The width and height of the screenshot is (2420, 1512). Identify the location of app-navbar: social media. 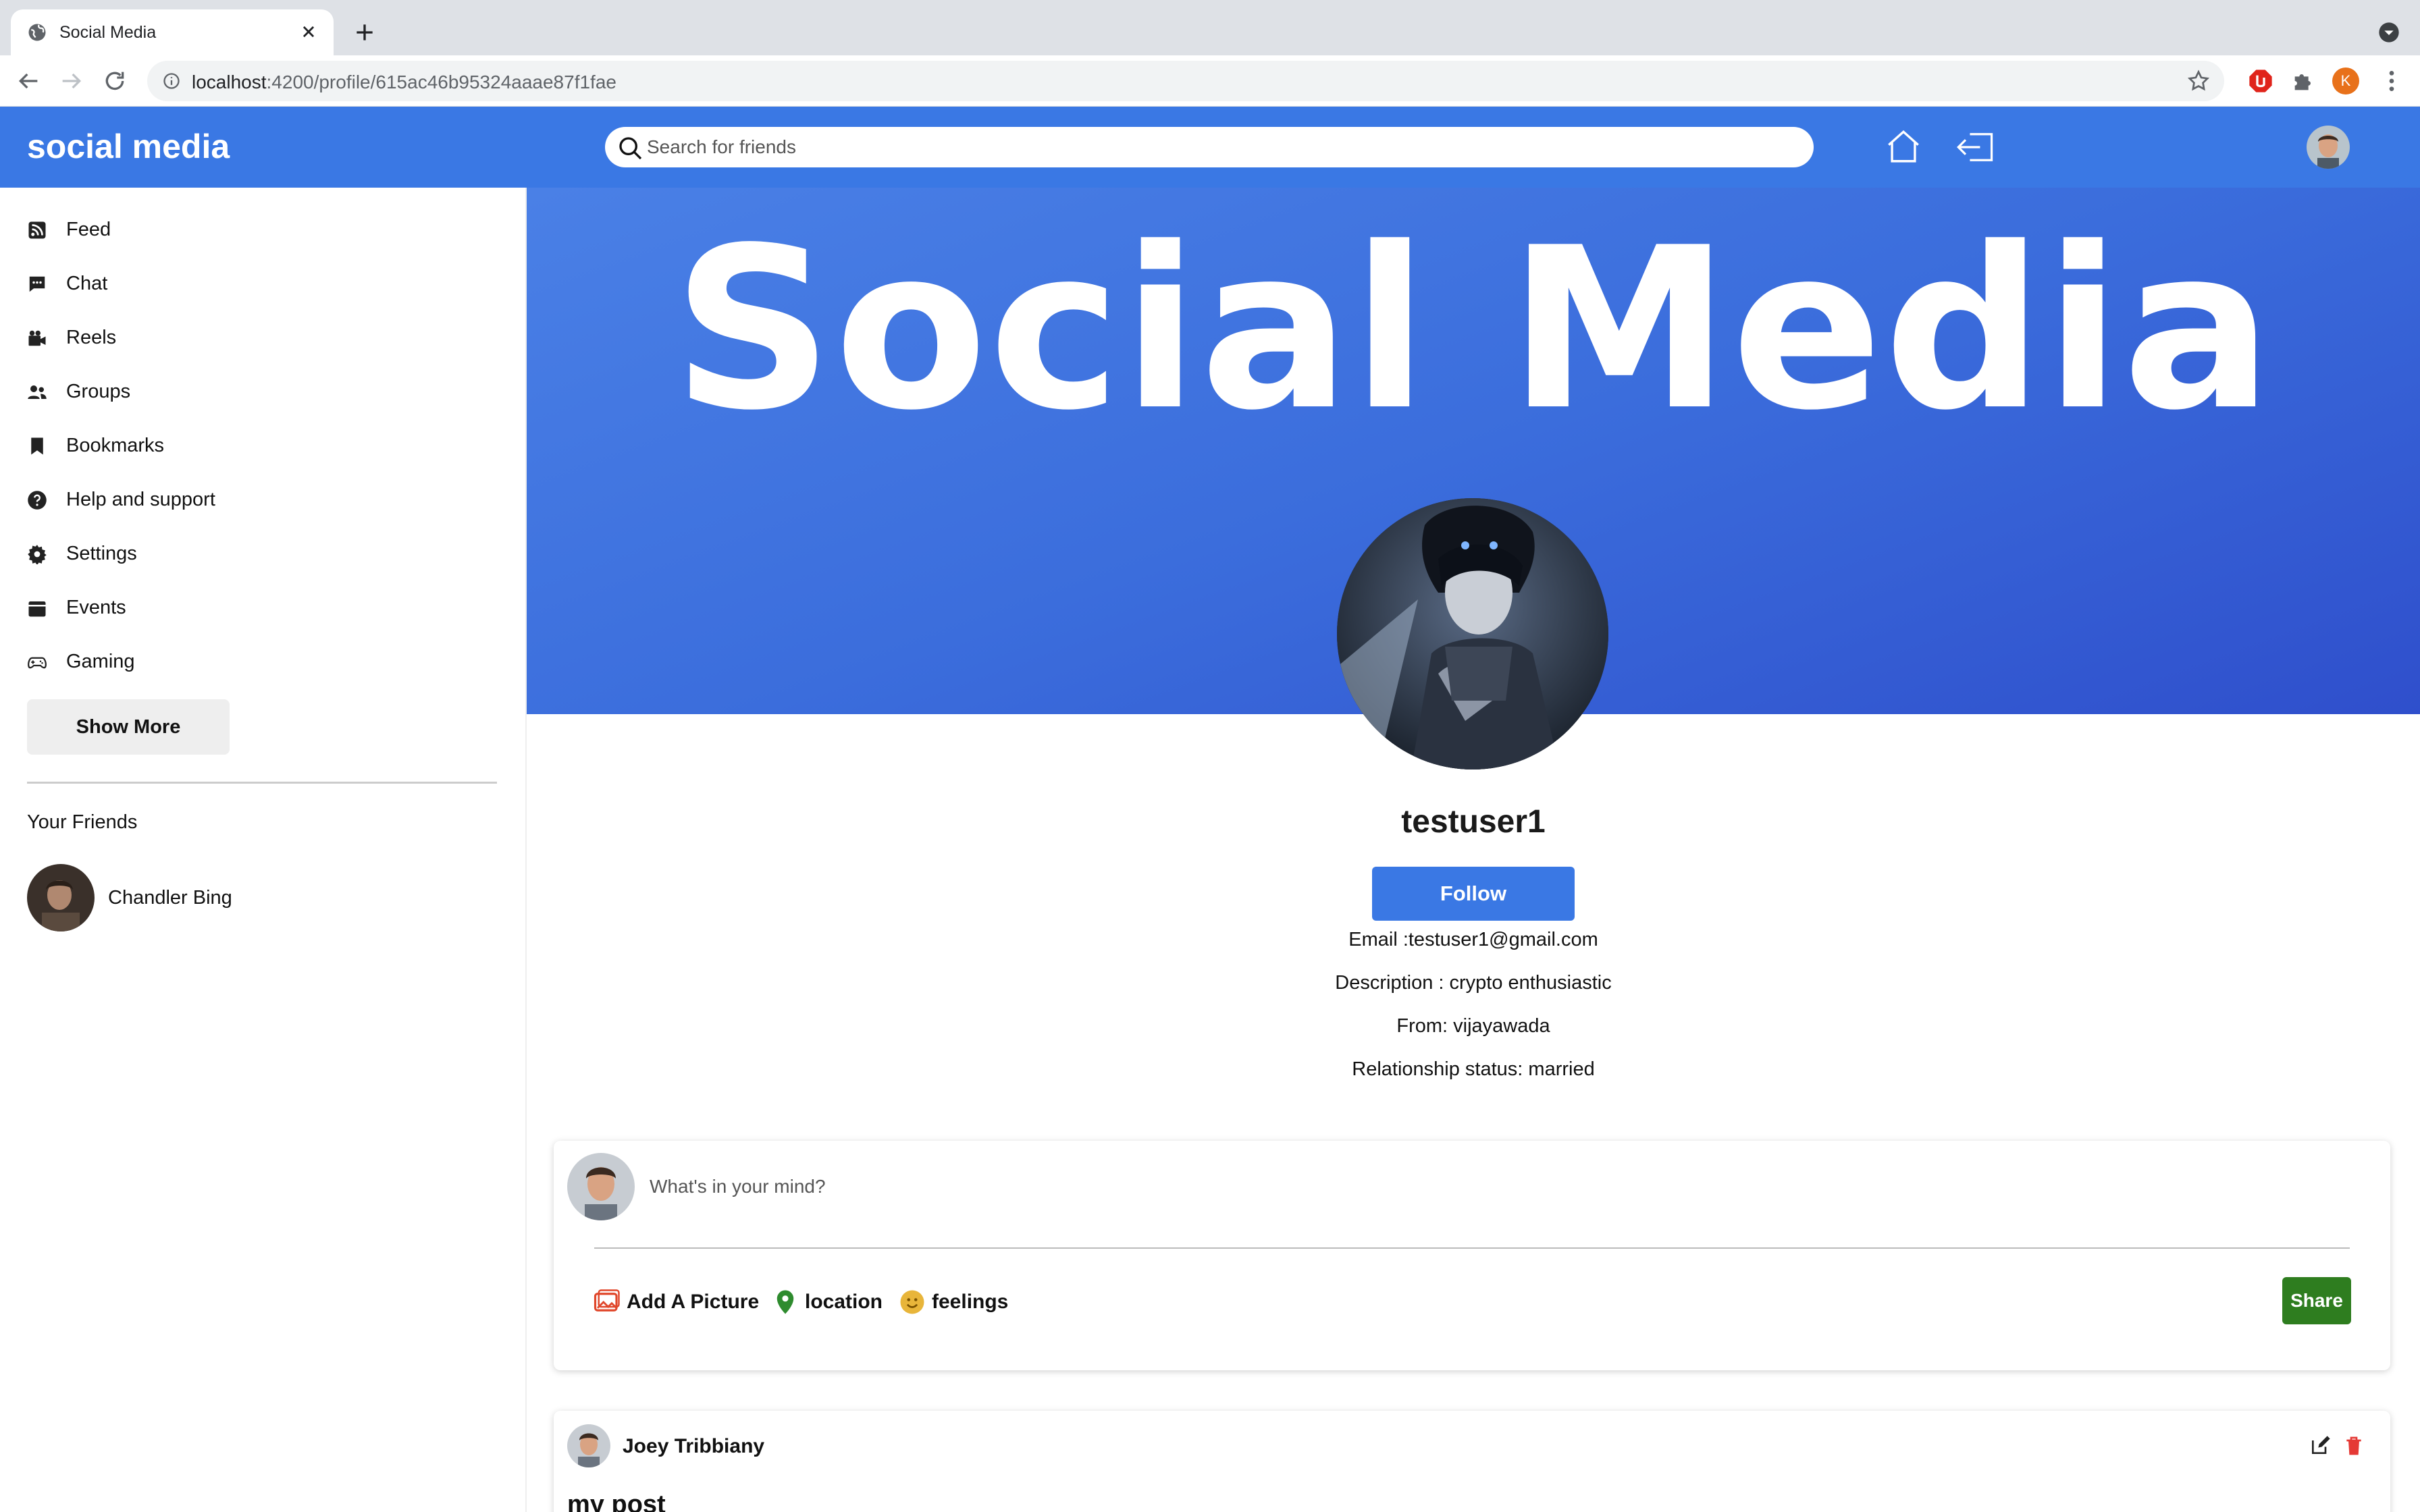
(1210, 147).